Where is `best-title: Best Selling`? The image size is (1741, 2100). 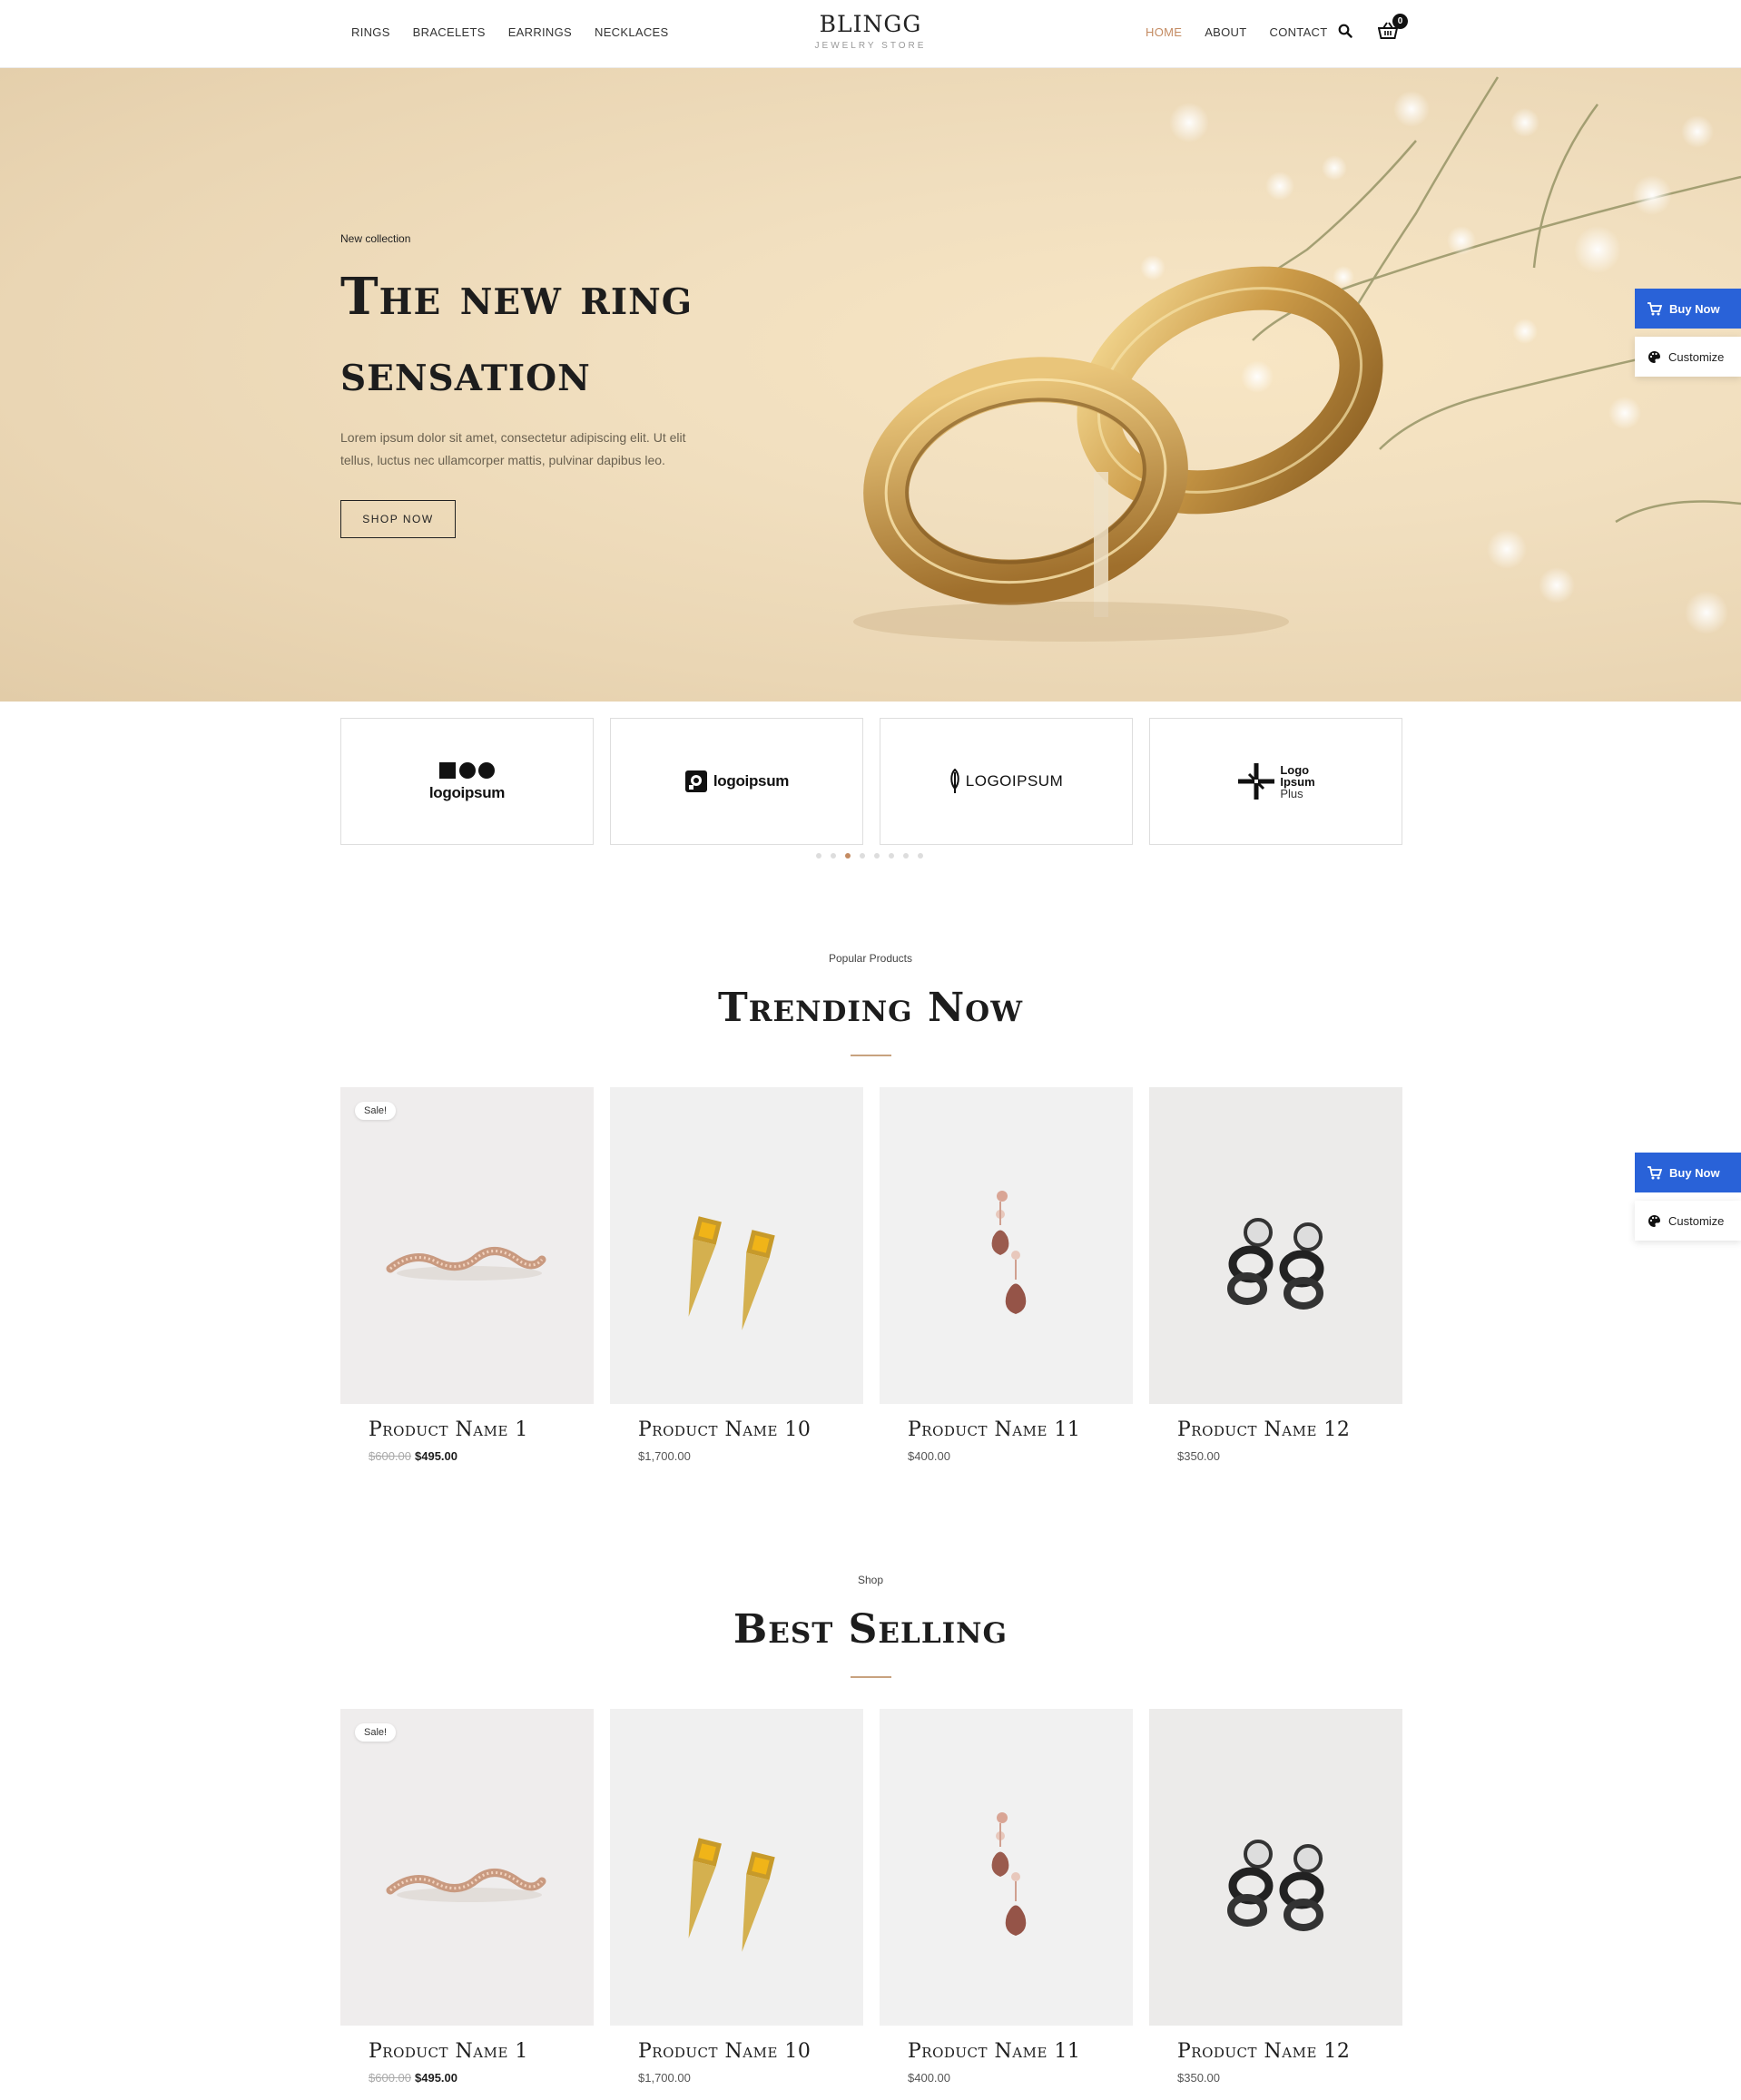
best-title: Best Selling is located at coordinates (870, 1629).